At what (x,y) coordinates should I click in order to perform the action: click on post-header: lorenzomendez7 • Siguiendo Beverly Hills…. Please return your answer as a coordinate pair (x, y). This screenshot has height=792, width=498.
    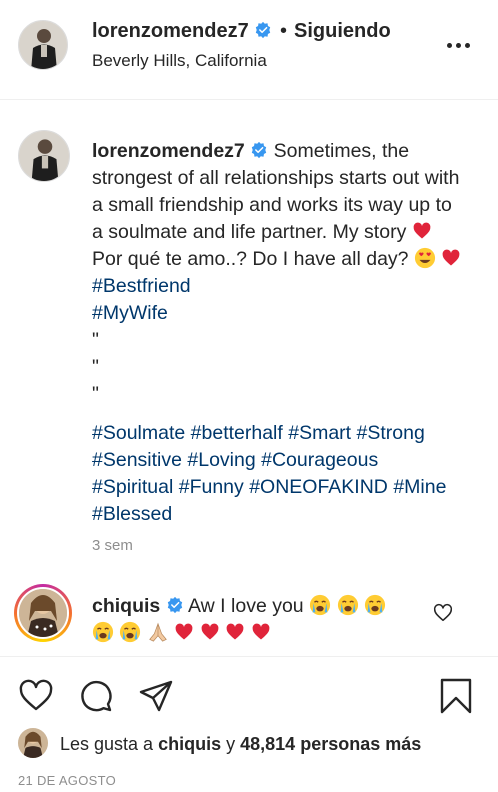
    Looking at the image, I should click on (249, 50).